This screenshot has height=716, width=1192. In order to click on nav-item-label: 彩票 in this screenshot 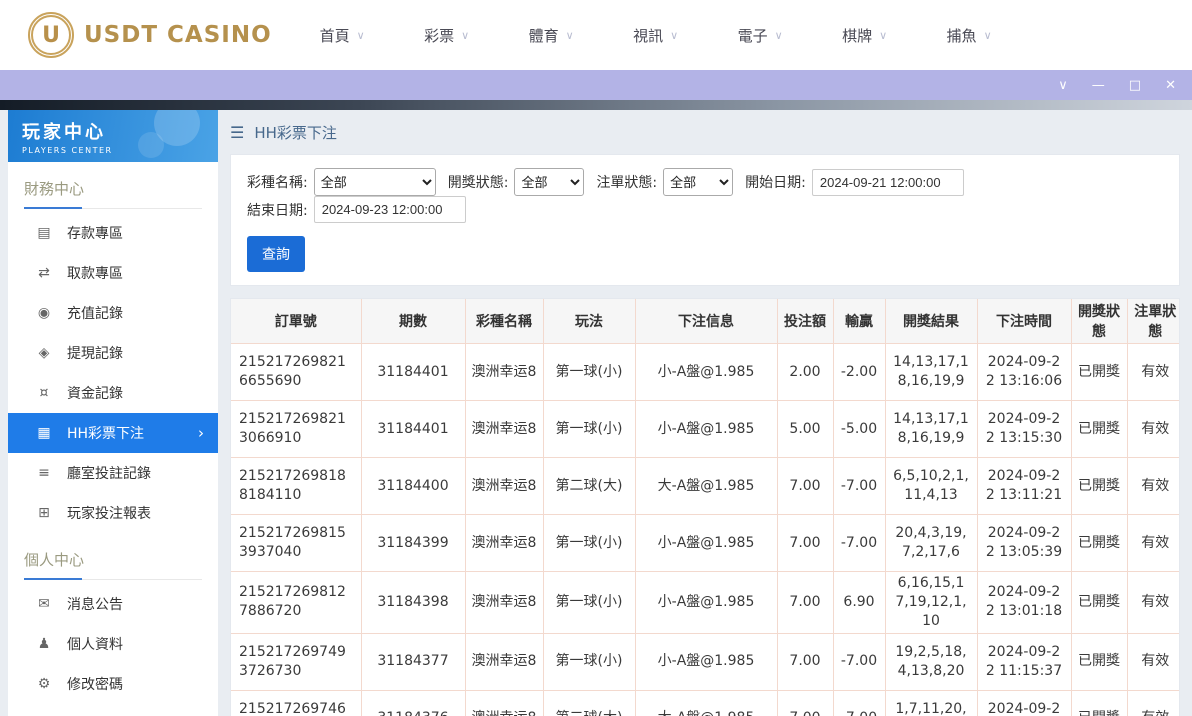, I will do `click(439, 35)`.